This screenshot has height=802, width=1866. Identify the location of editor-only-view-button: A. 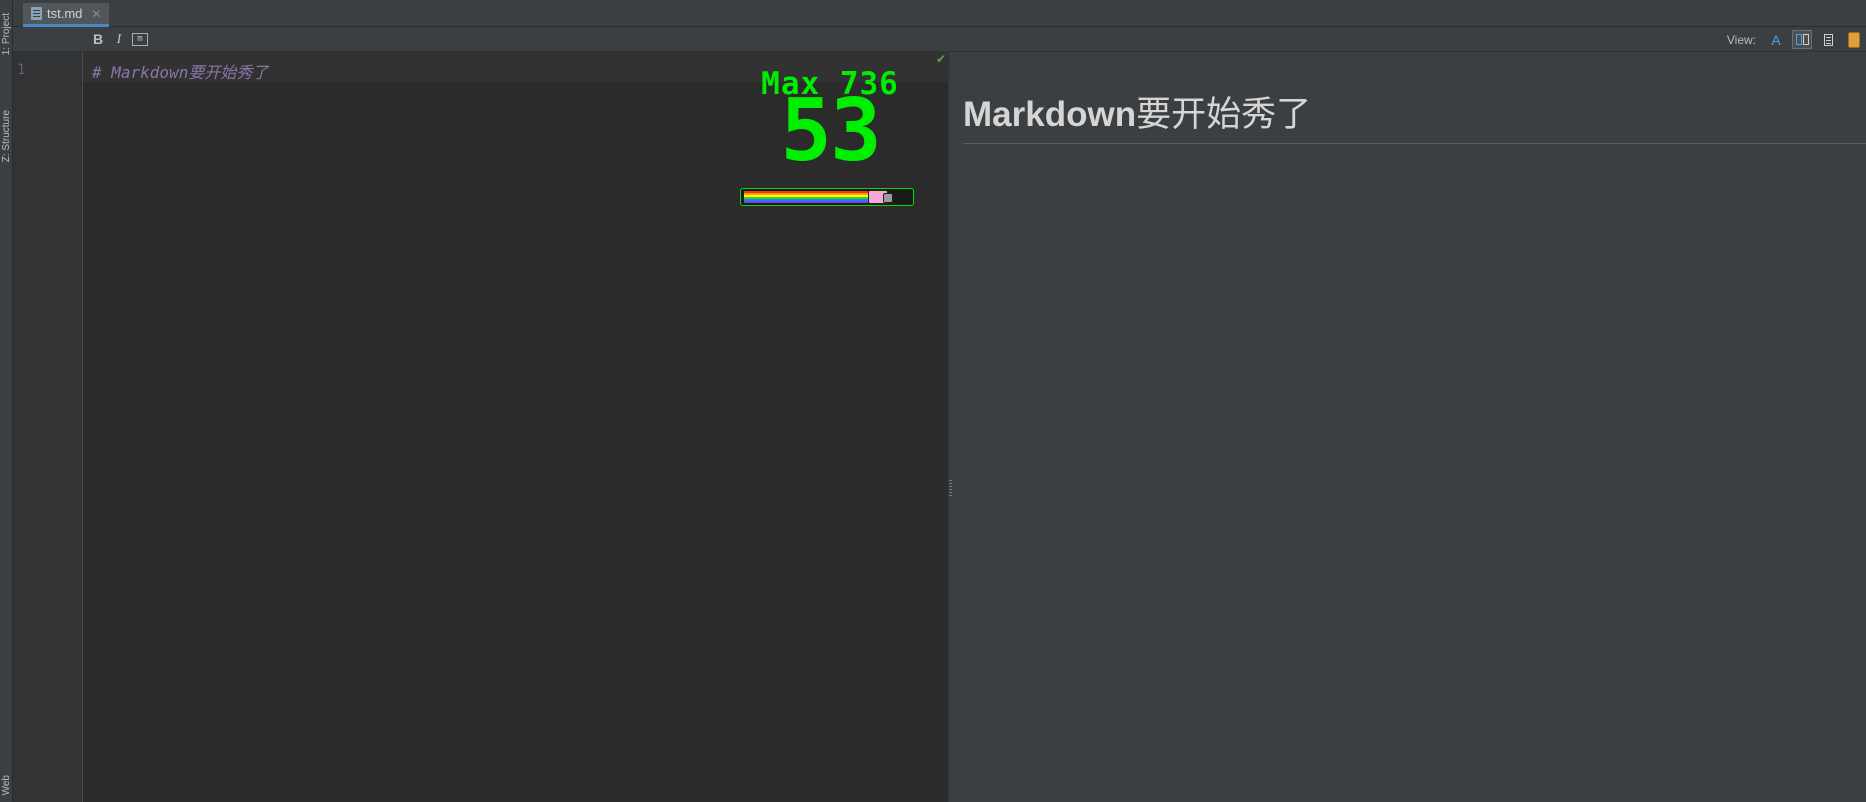
(1776, 39).